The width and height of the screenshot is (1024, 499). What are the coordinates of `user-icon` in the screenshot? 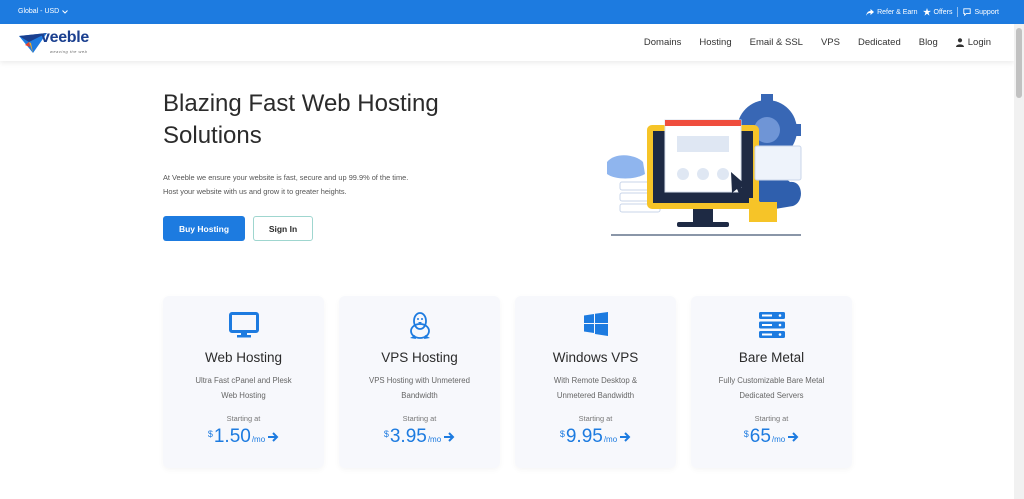 It's located at (959, 42).